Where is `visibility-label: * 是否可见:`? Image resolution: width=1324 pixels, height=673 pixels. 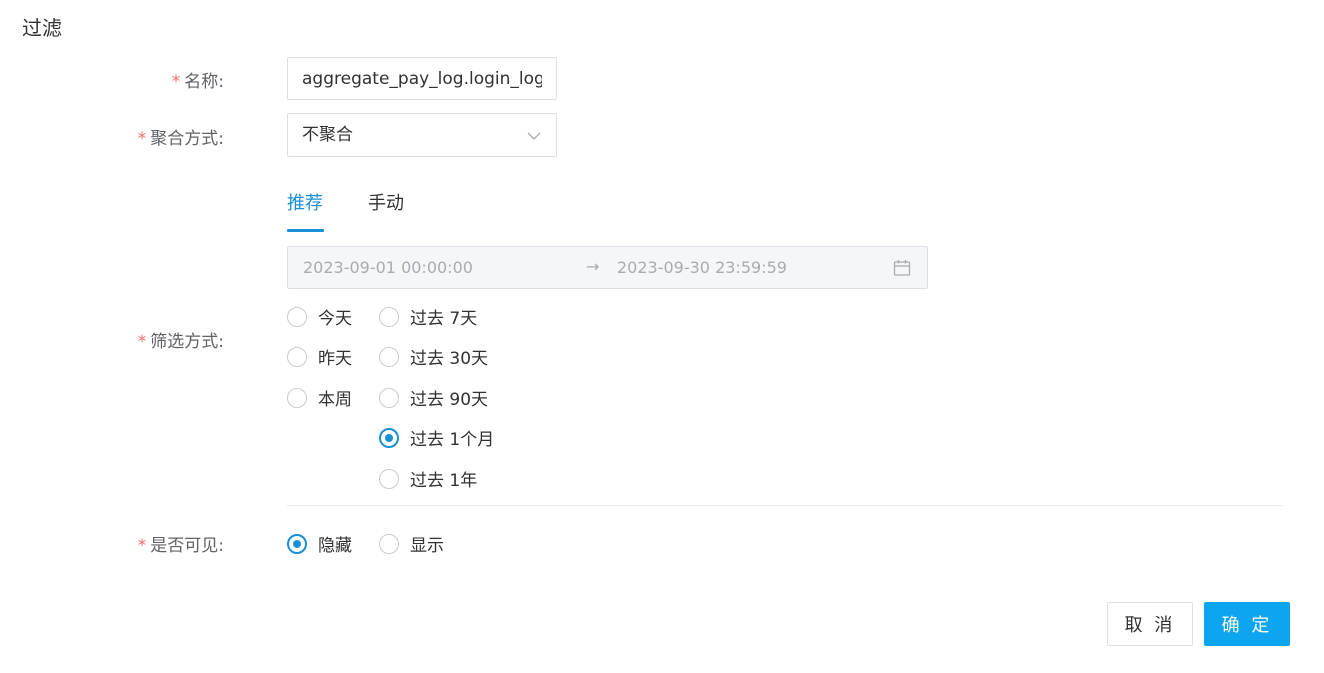
visibility-label: * 是否可见: is located at coordinates (181, 543).